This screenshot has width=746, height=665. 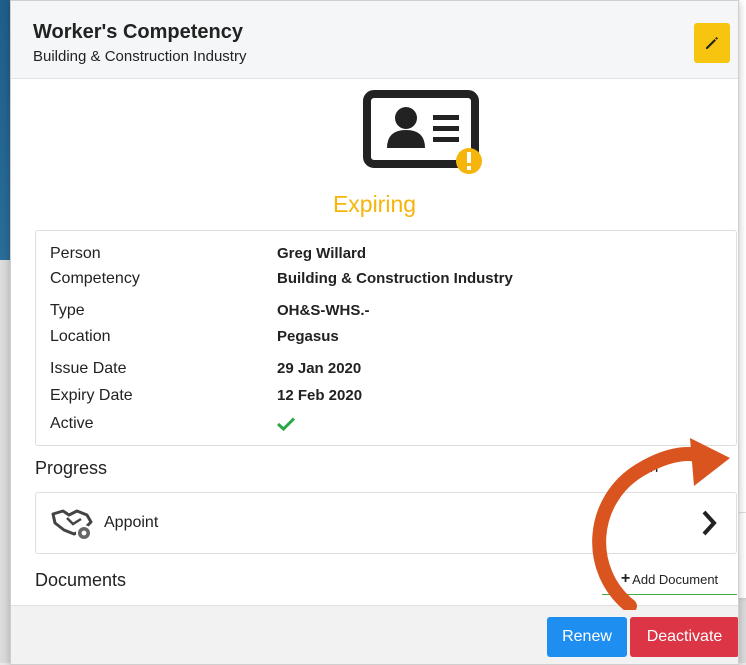 I want to click on detail-value-type: OH&S-WHS.-, so click(x=323, y=310).